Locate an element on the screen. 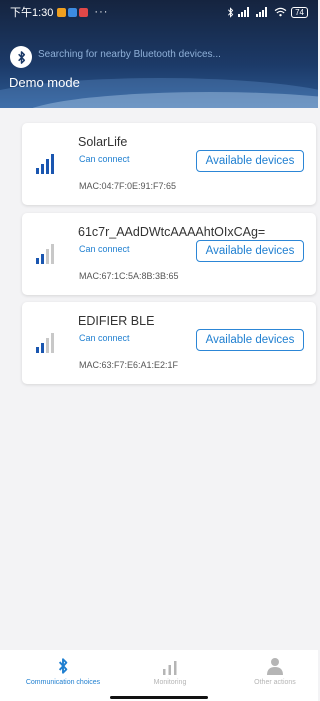 The height and width of the screenshot is (701, 320). mode-label: Demo mode is located at coordinates (44, 82).